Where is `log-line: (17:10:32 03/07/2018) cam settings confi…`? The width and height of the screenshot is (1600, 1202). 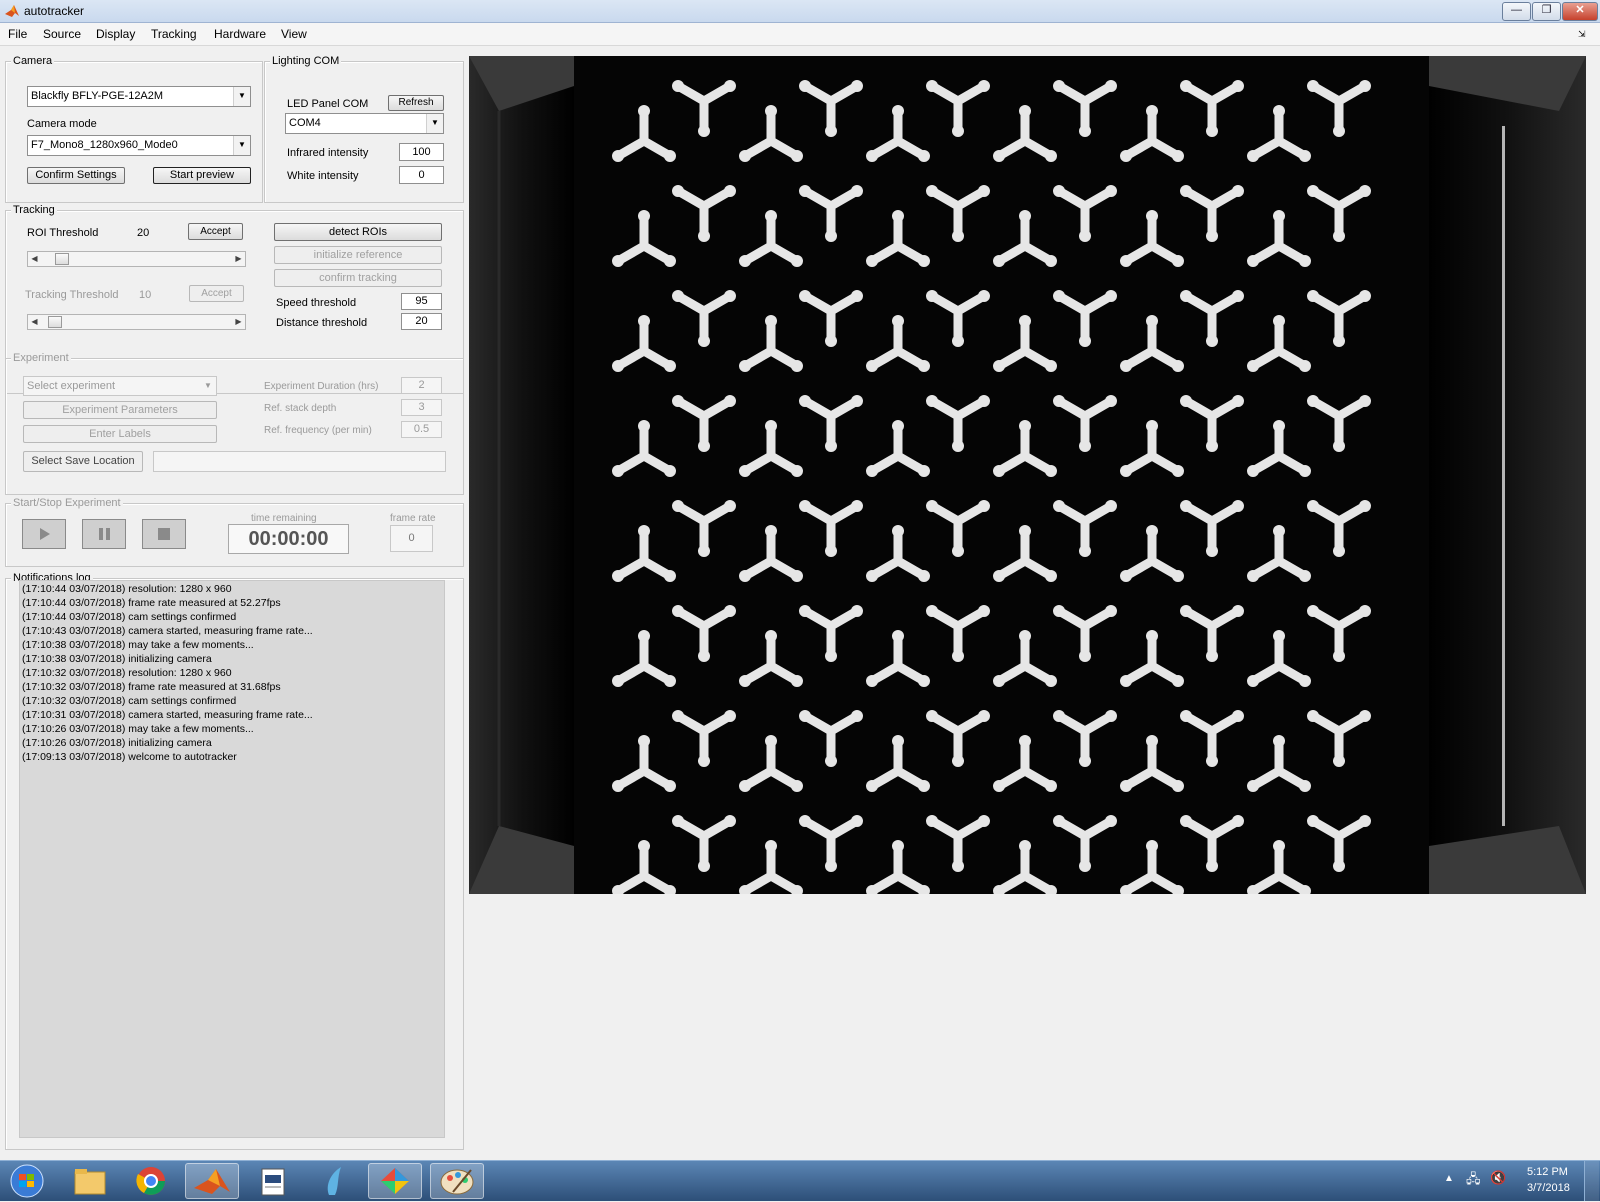
log-line: (17:10:32 03/07/2018) cam settings confi… is located at coordinates (129, 701).